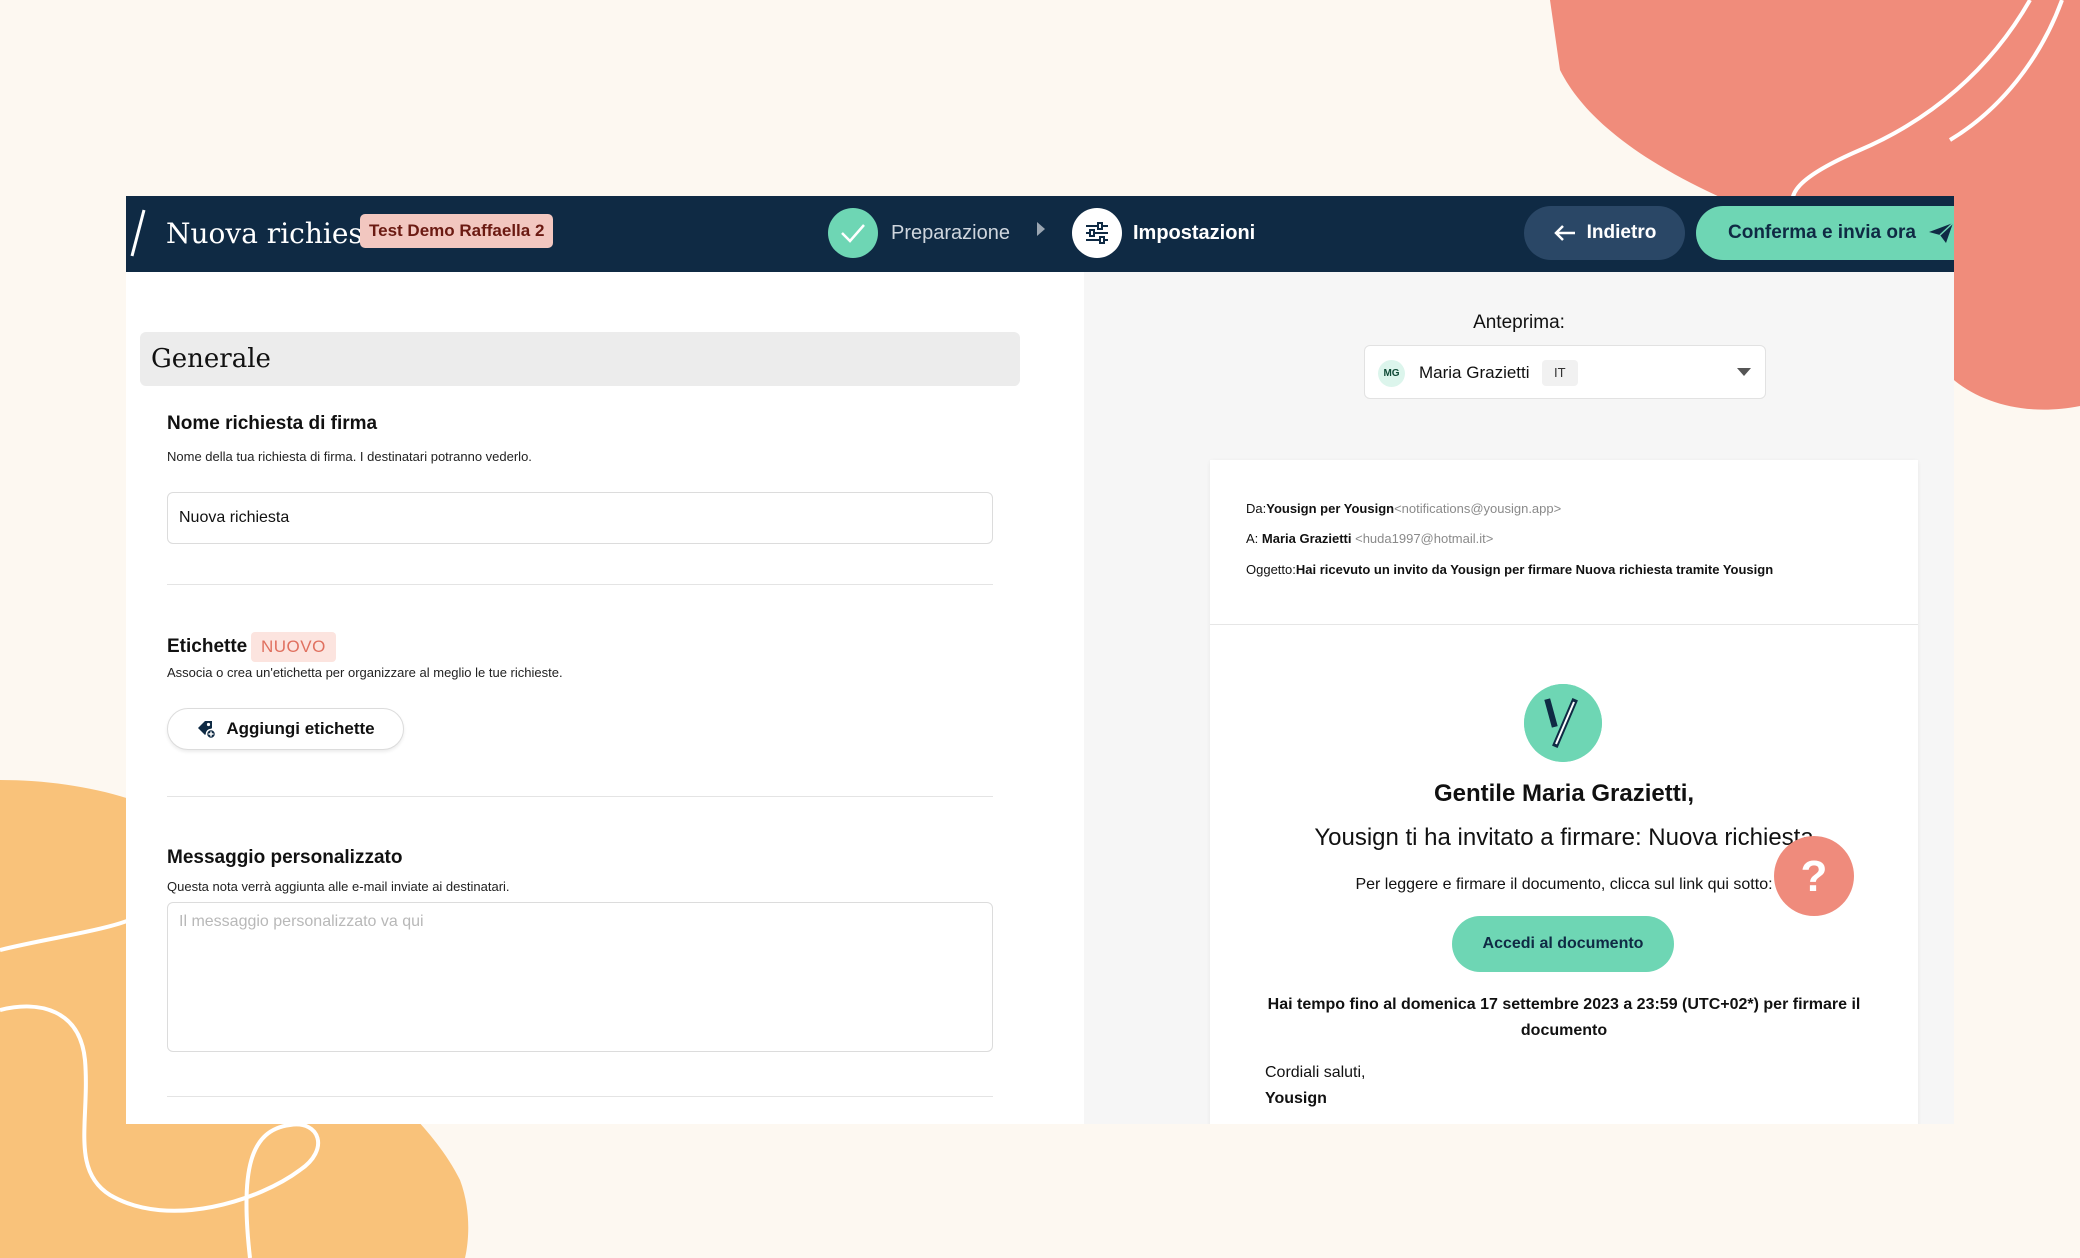 The image size is (2080, 1258). I want to click on custom-message-title: Messaggio personalizzato, so click(285, 857).